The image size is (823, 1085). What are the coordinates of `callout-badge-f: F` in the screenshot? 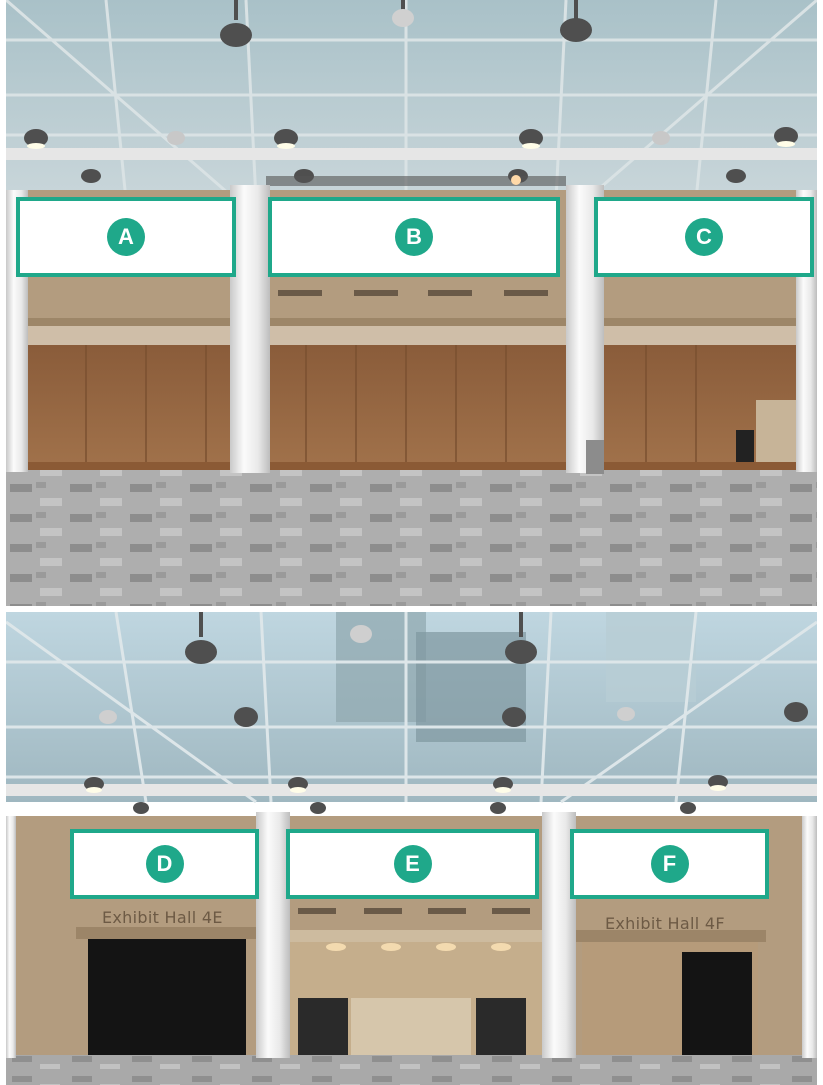 It's located at (669, 864).